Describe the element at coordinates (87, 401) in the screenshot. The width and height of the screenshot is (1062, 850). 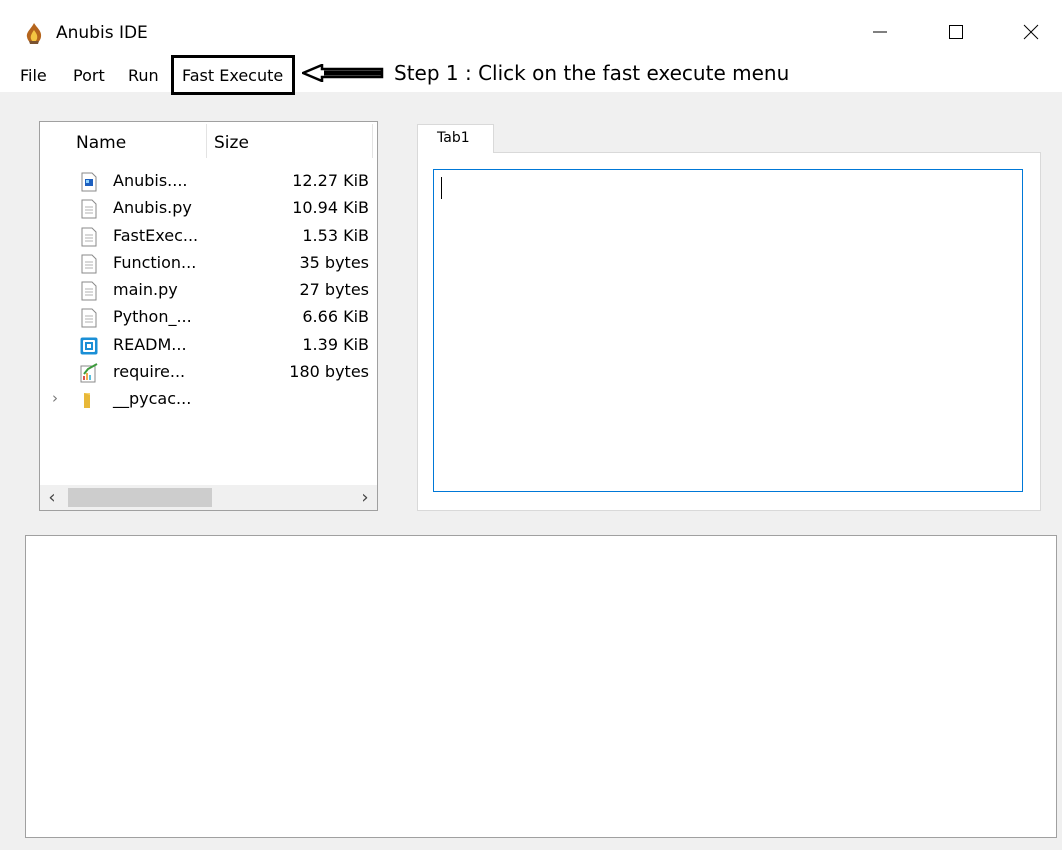
I see `folder-icon` at that location.